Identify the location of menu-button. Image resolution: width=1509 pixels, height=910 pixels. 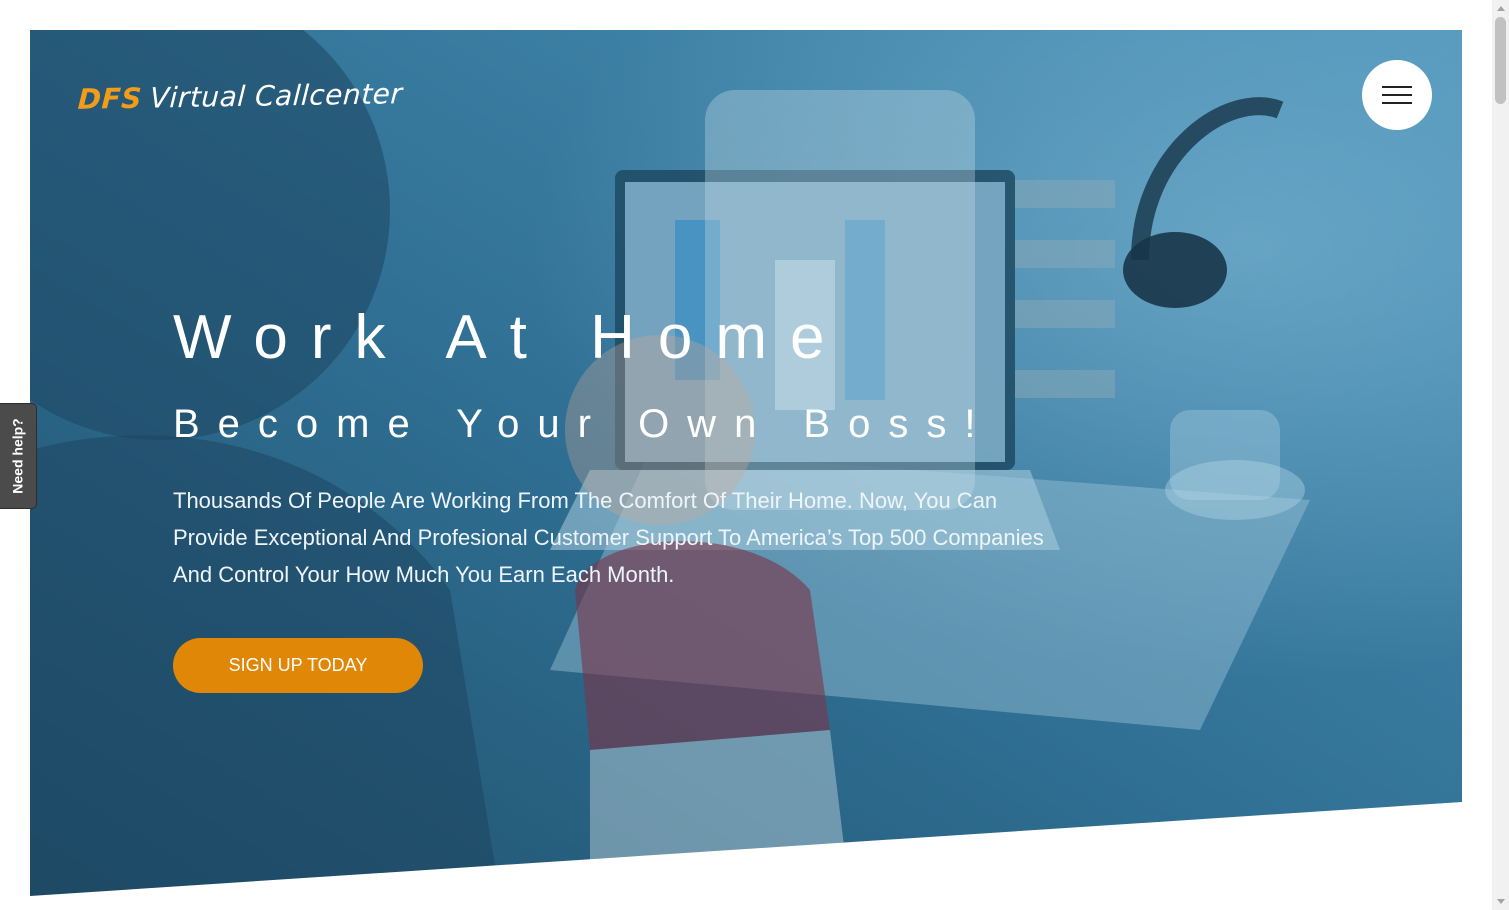
(1397, 95).